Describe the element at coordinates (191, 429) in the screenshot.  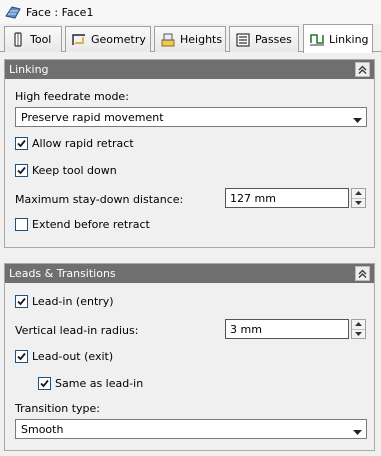
I see `transition-type-select: Smooth` at that location.